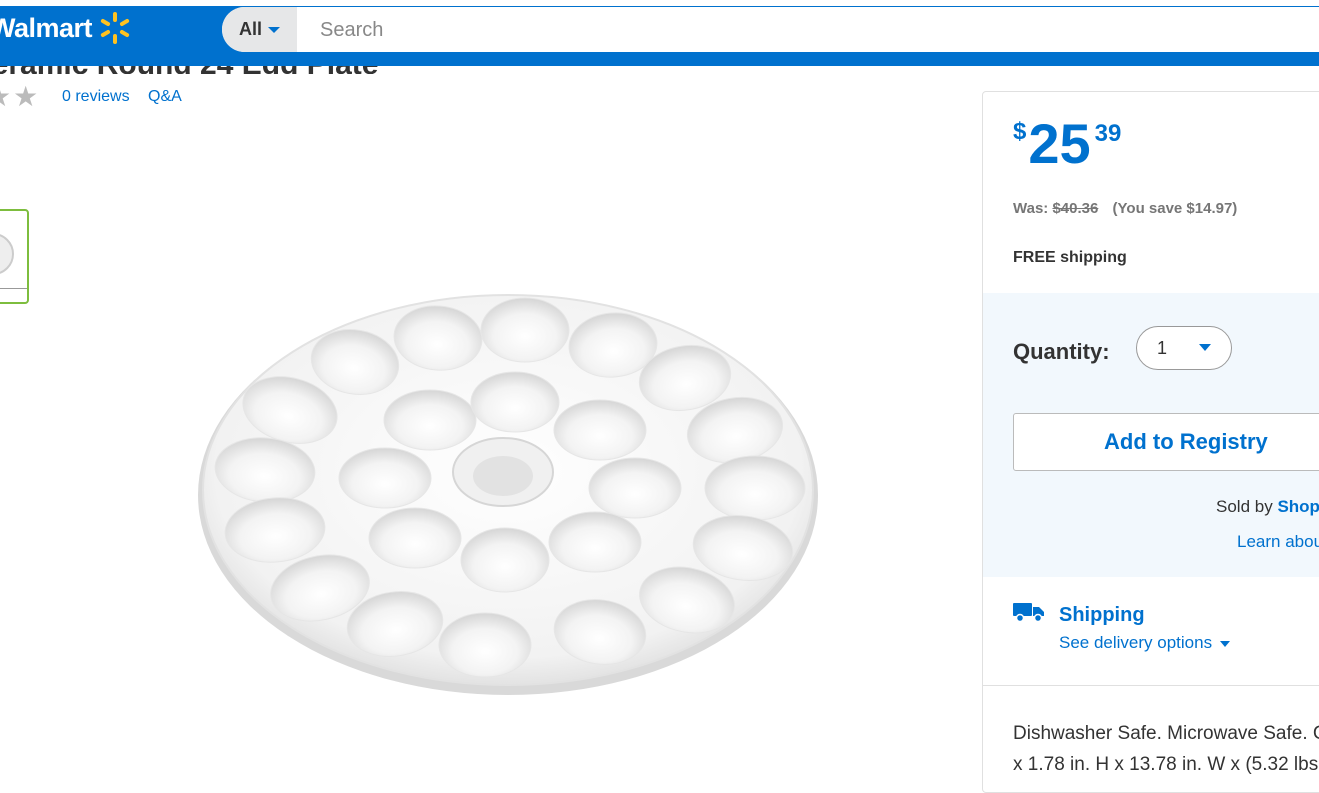 This screenshot has width=1319, height=793. I want to click on delivery-options-label: See delivery options, so click(1136, 642).